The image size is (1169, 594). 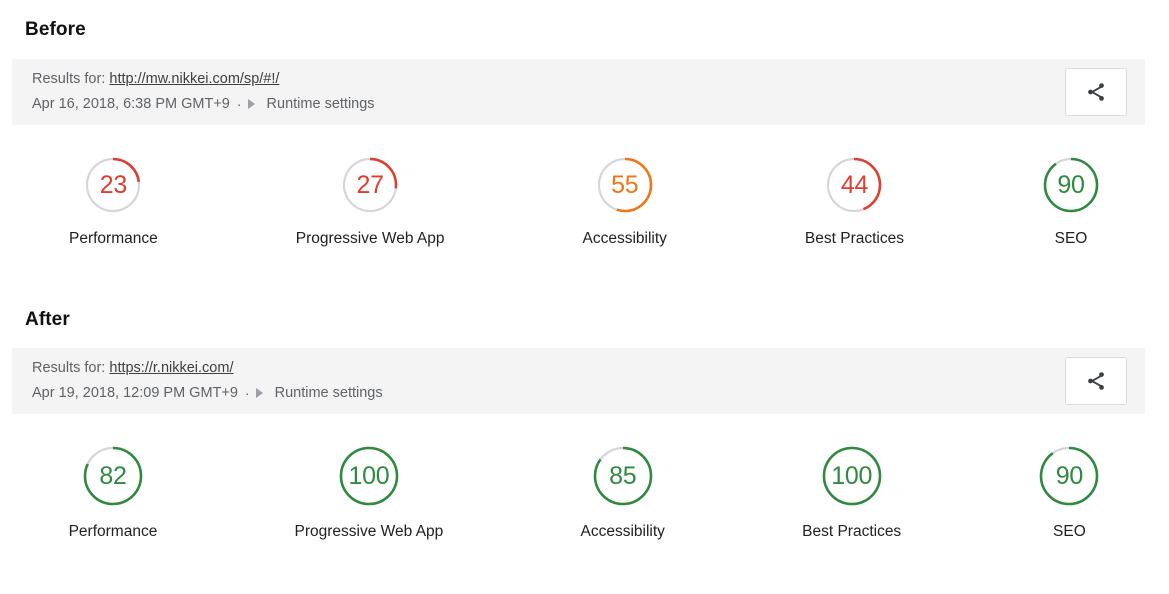 I want to click on score-gauge-accessibility: 85, so click(x=623, y=476).